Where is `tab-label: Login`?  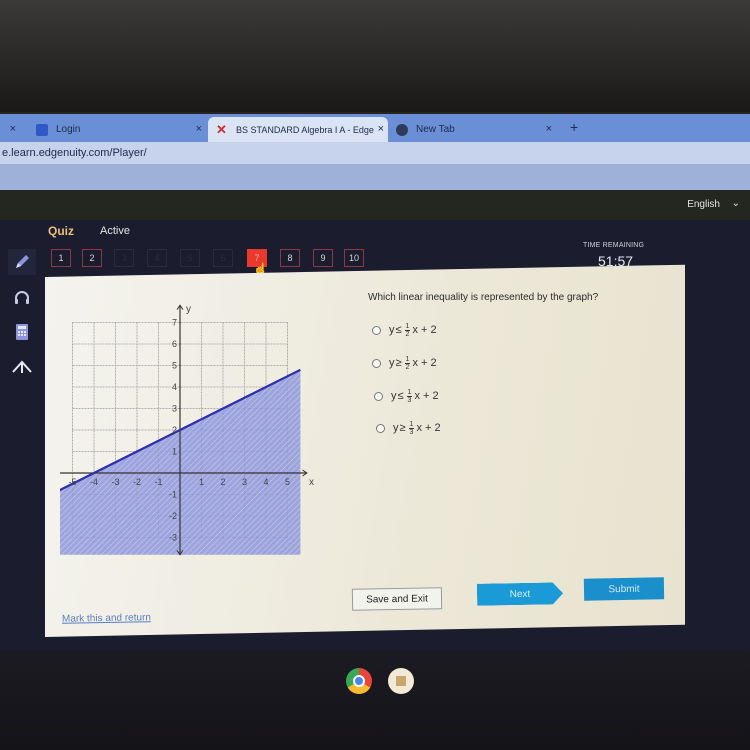 tab-label: Login is located at coordinates (68, 129).